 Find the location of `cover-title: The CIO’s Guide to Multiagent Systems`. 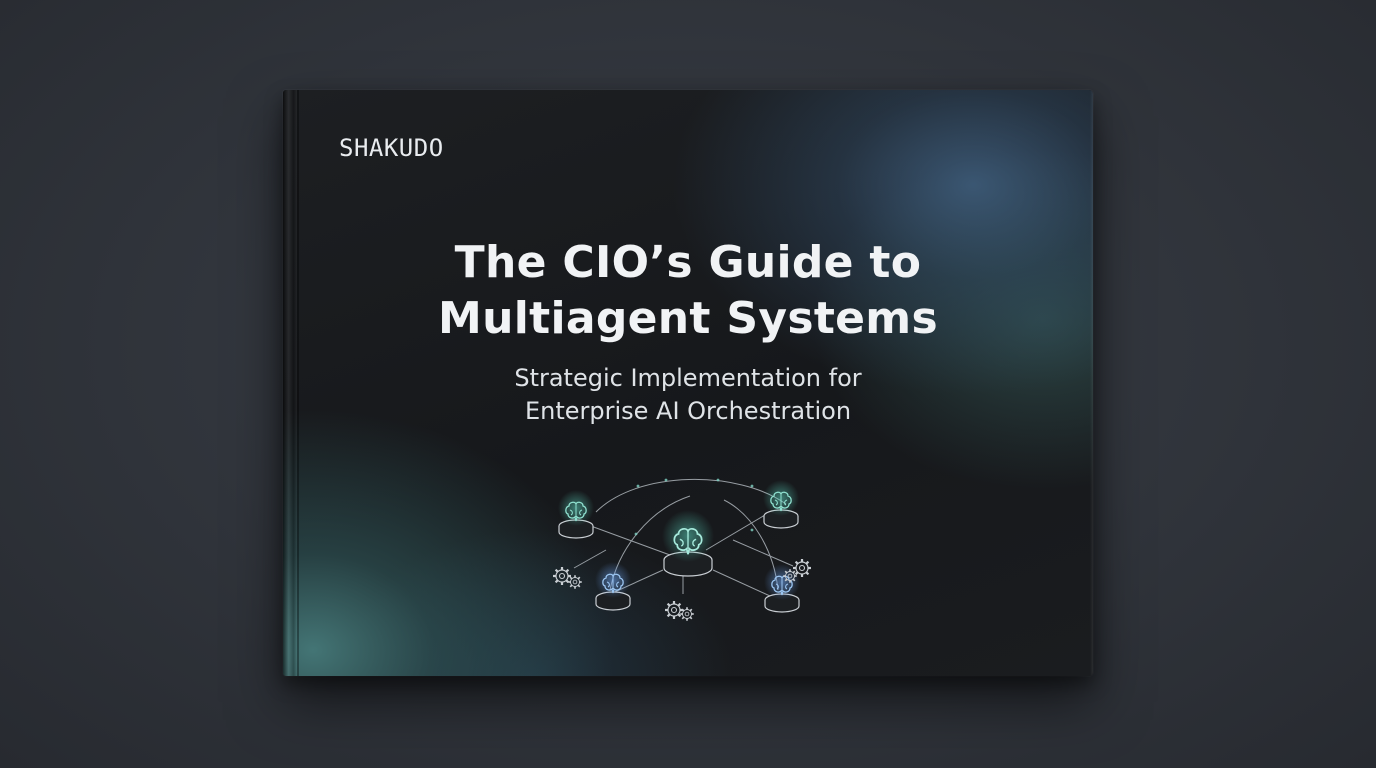

cover-title: The CIO’s Guide to Multiagent Systems is located at coordinates (688, 291).